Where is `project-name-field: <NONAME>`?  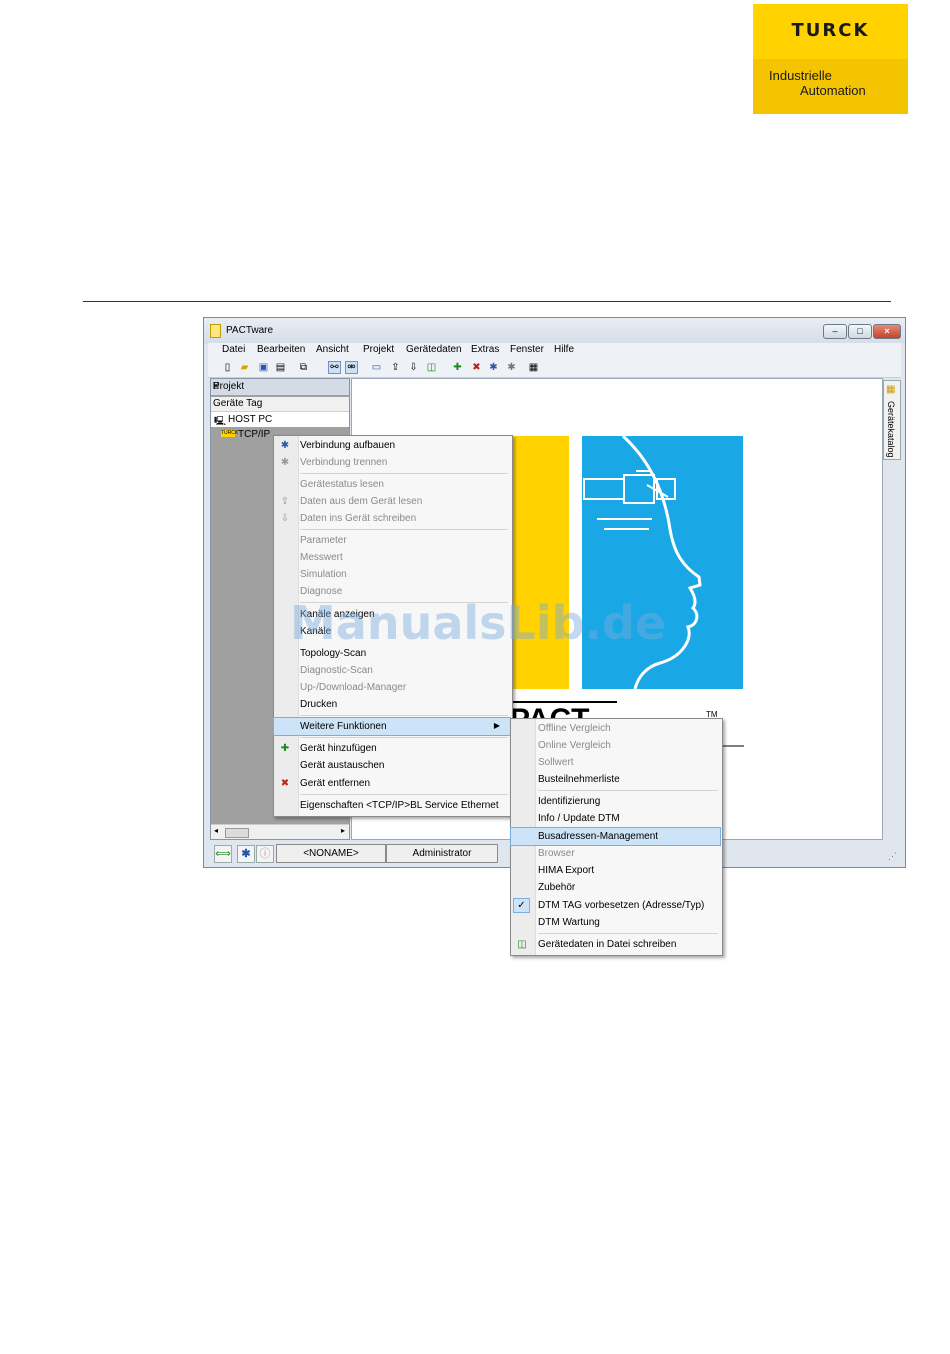 project-name-field: <NONAME> is located at coordinates (331, 853).